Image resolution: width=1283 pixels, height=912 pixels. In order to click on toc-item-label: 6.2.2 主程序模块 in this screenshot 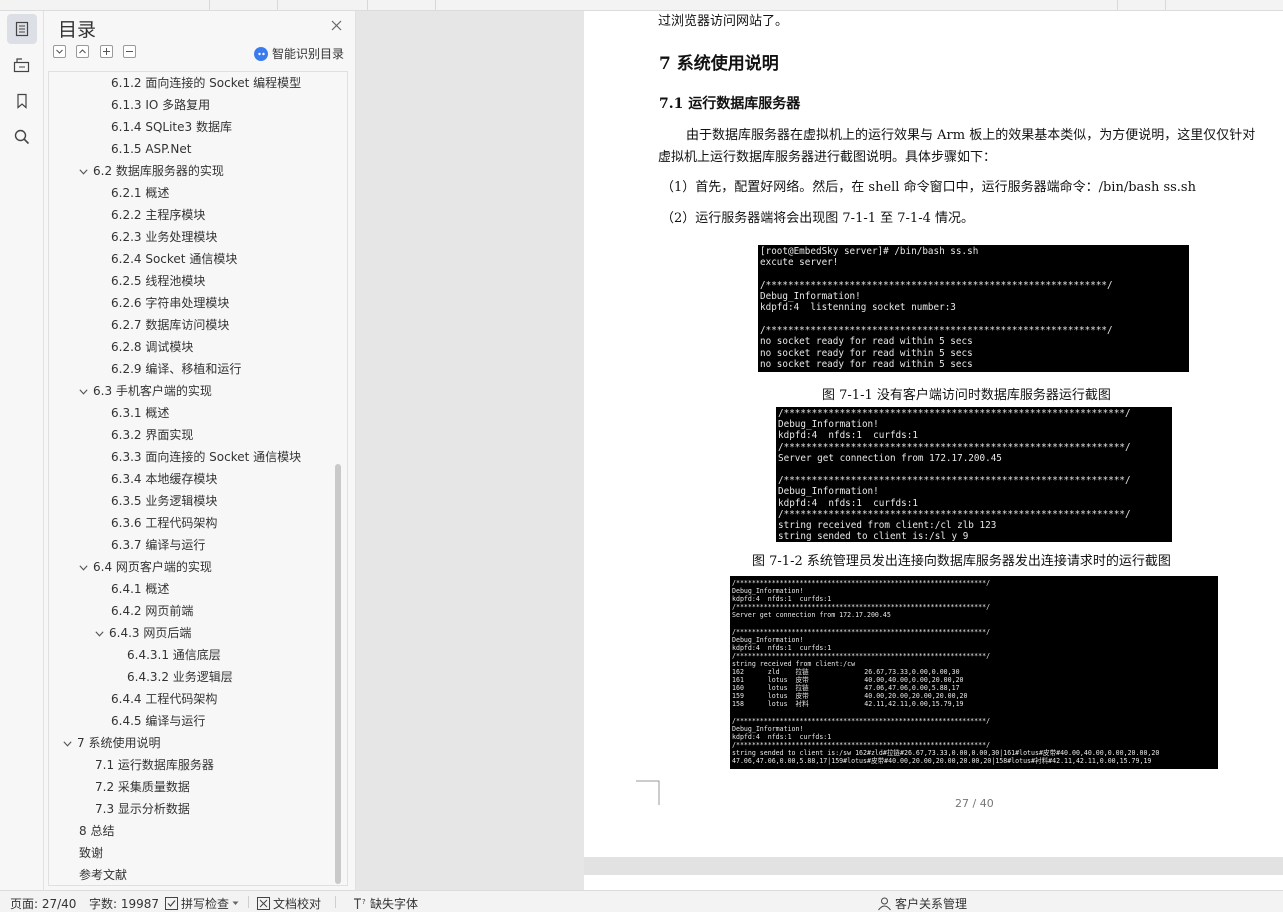, I will do `click(158, 215)`.